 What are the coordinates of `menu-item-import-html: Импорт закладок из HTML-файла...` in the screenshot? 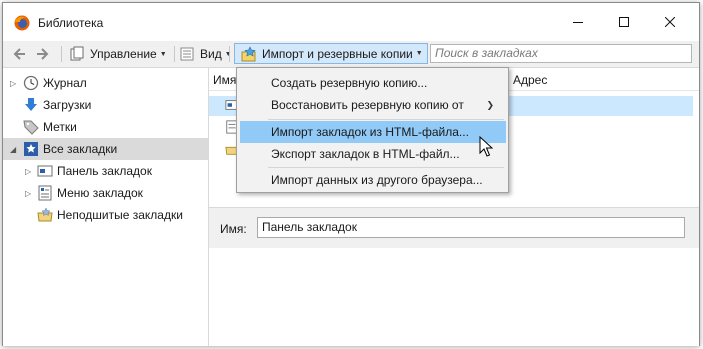 It's located at (373, 132).